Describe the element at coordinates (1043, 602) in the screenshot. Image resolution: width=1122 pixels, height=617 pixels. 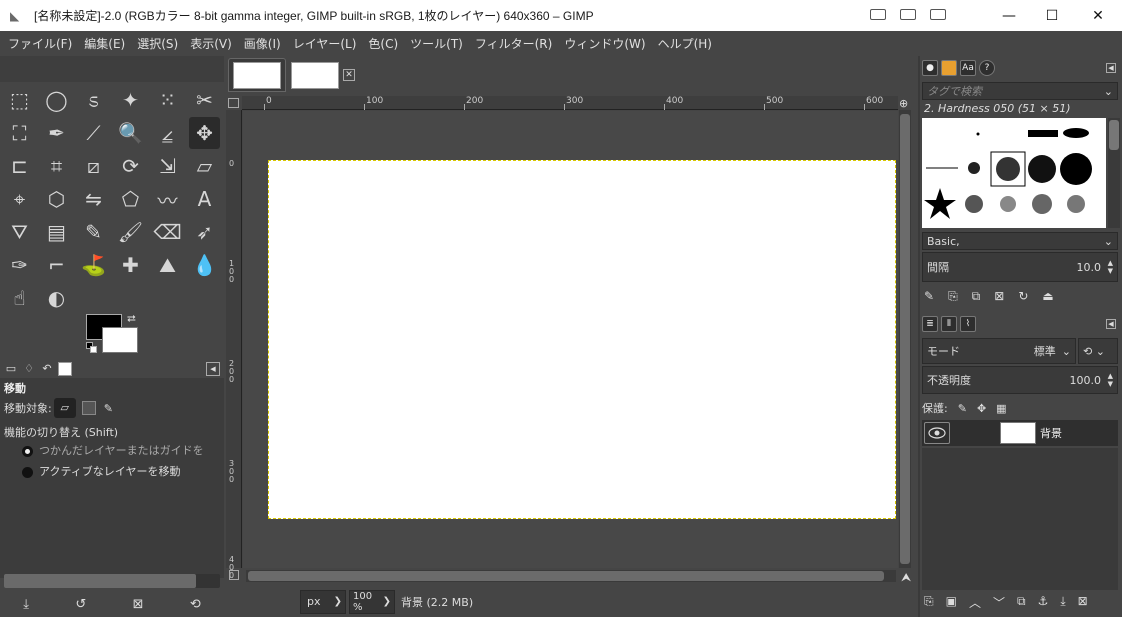
I see `anchor-layer-icon: ⚓` at that location.